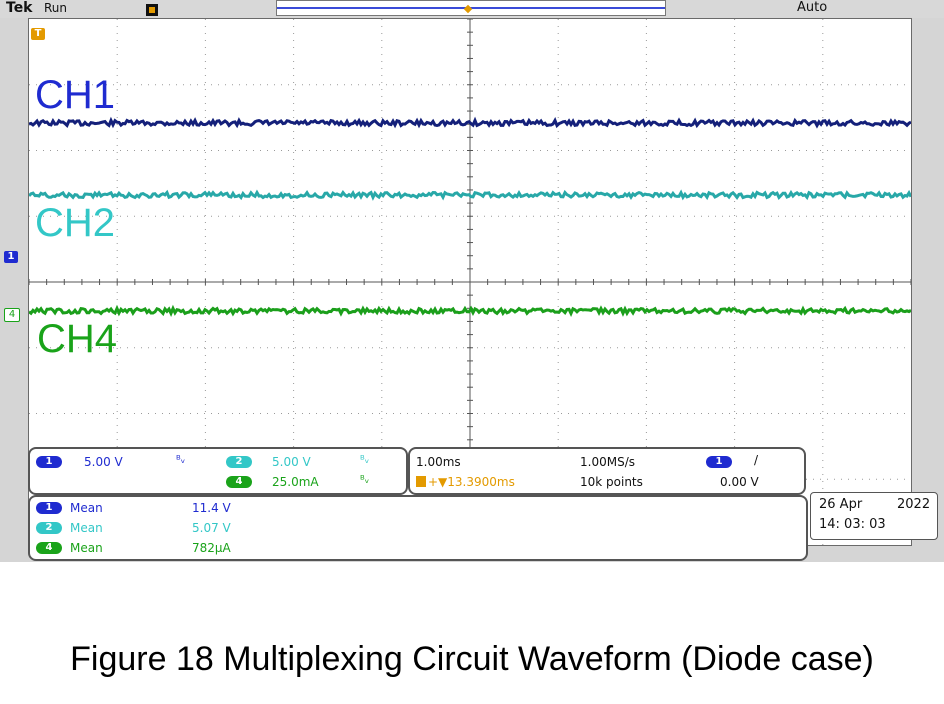 The width and height of the screenshot is (944, 704). What do you see at coordinates (56, 8) in the screenshot?
I see `run-status: Run` at bounding box center [56, 8].